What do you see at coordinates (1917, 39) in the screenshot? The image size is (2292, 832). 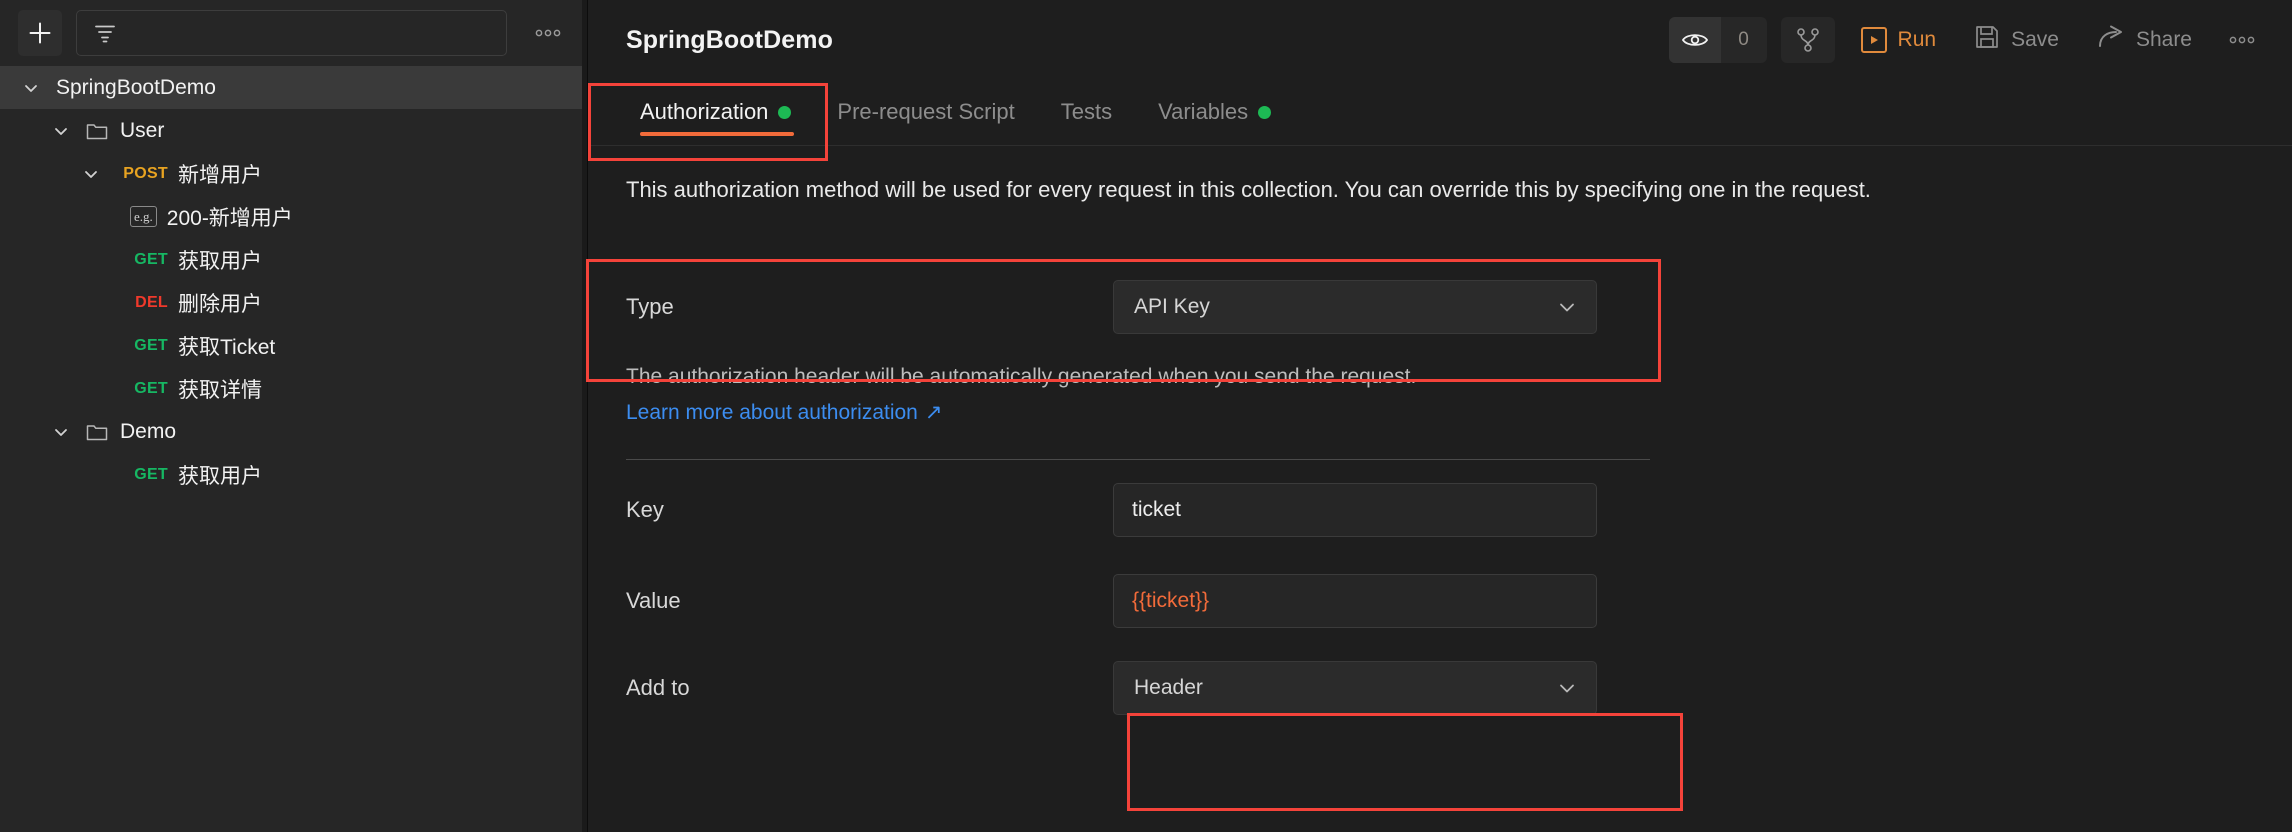 I see `run-label: Run` at bounding box center [1917, 39].